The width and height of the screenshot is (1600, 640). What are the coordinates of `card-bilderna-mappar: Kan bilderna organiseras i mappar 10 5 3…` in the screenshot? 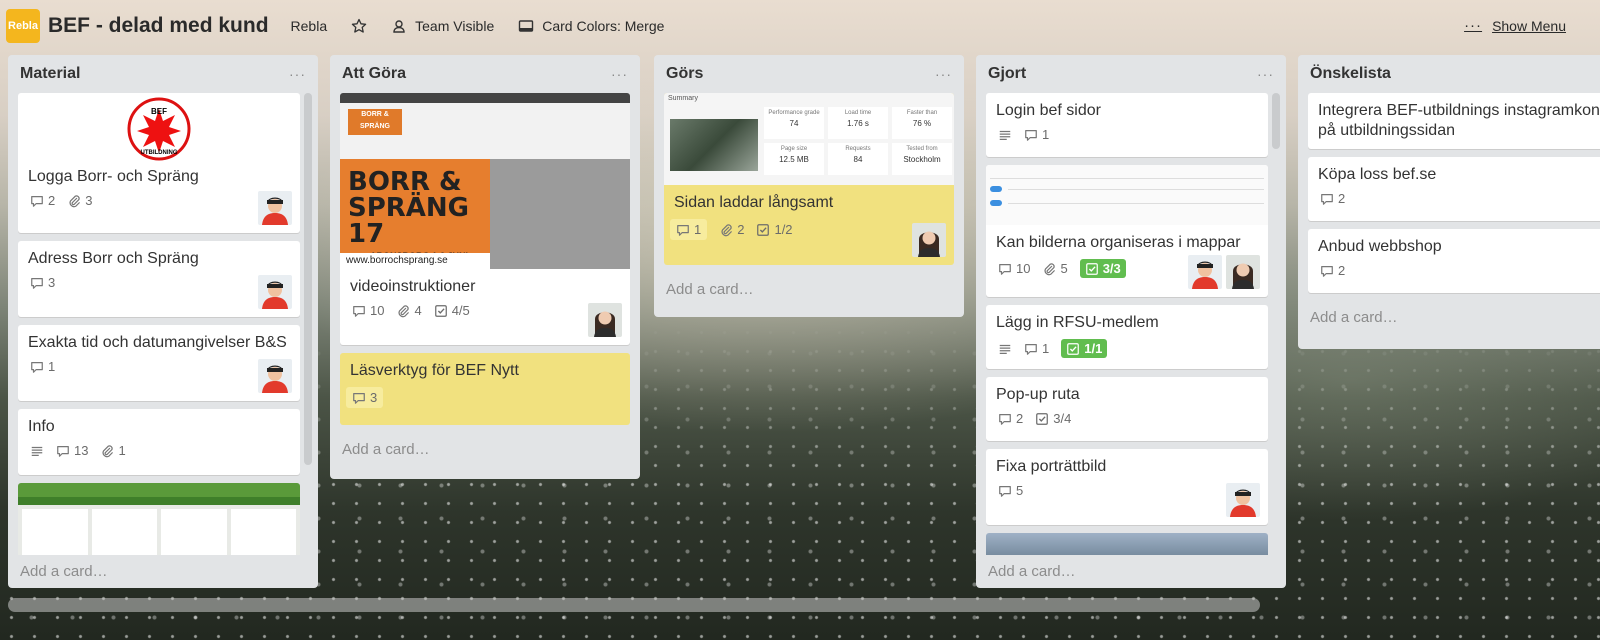 It's located at (1127, 231).